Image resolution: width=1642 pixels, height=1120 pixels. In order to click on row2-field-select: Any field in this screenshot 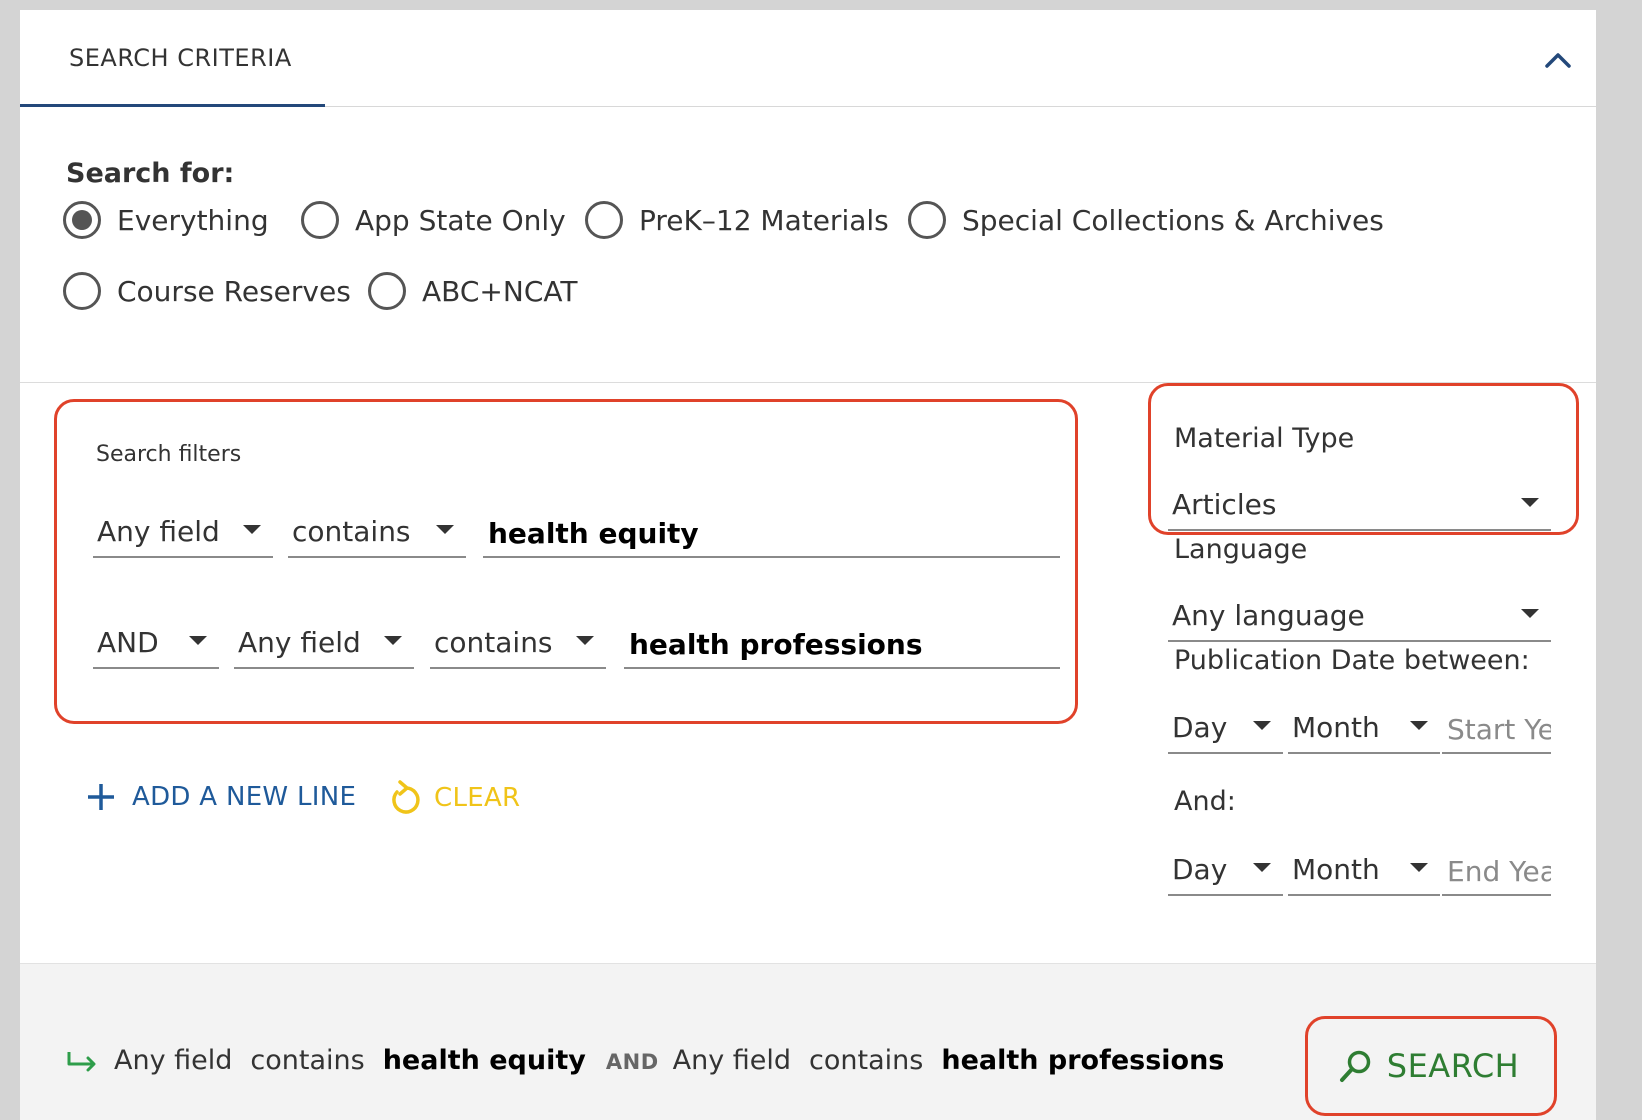, I will do `click(324, 640)`.